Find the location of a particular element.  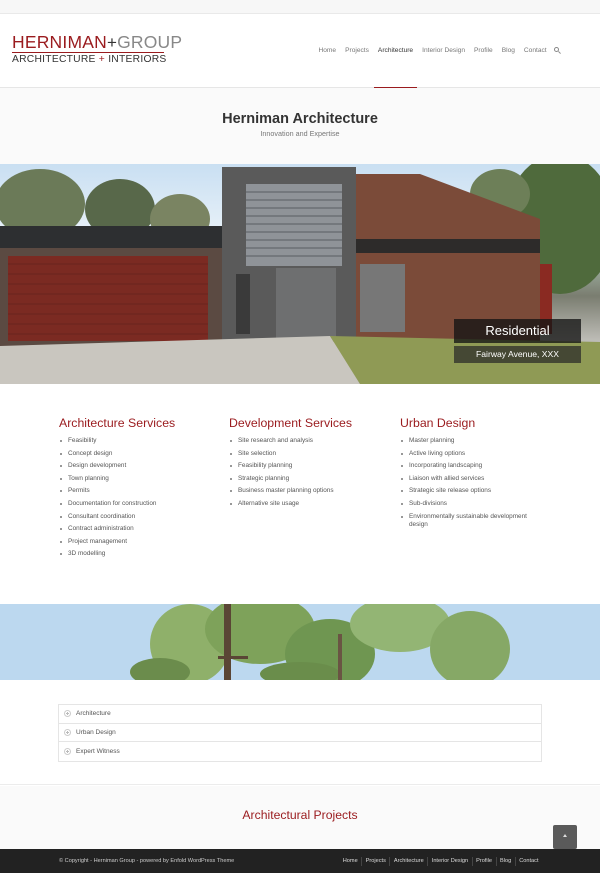

column-heading: Development Services is located at coordinates (291, 423).